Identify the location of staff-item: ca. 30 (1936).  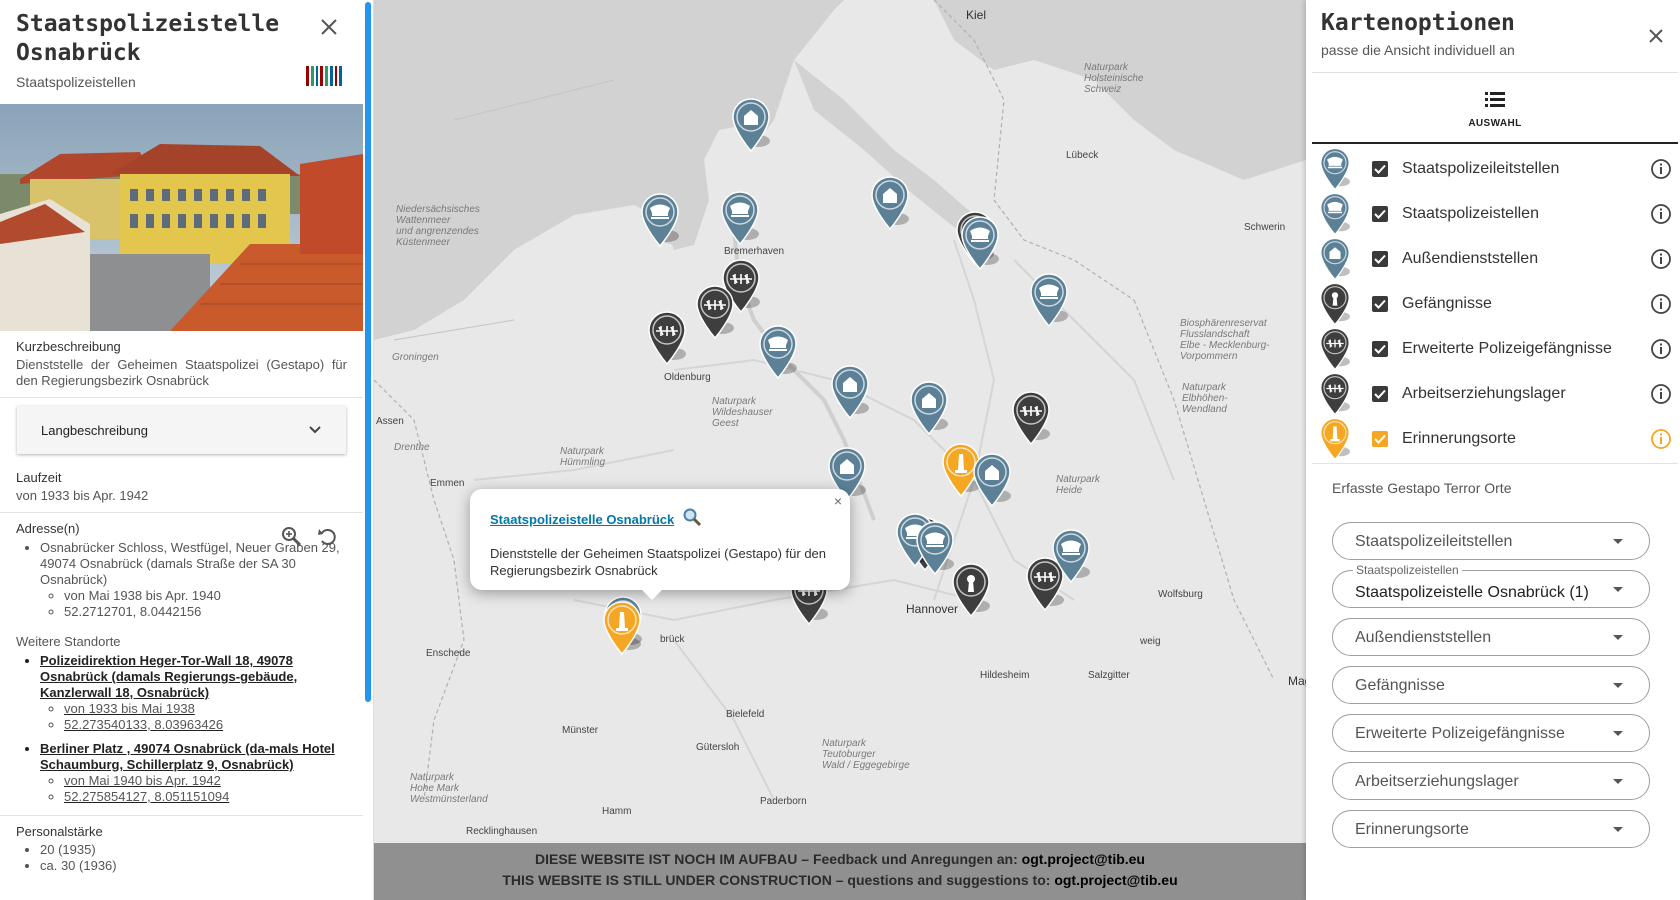
(193, 866).